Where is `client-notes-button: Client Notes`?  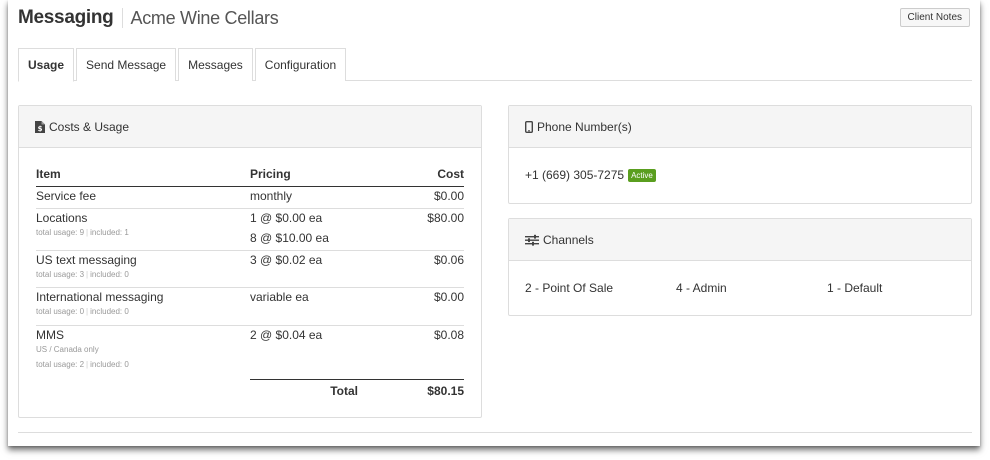
client-notes-button: Client Notes is located at coordinates (934, 17).